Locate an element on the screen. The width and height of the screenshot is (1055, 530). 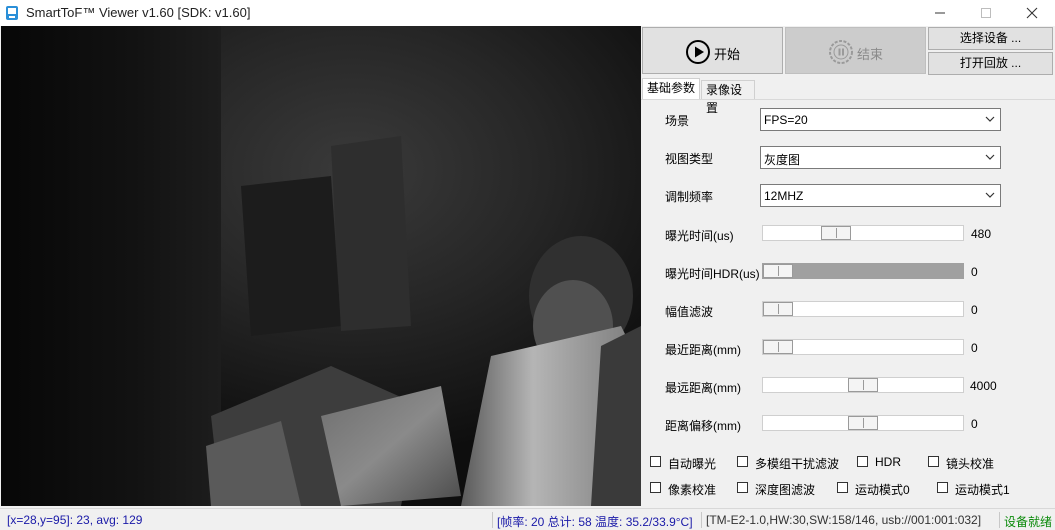
scene-select-value: FPS=20 is located at coordinates (786, 120).